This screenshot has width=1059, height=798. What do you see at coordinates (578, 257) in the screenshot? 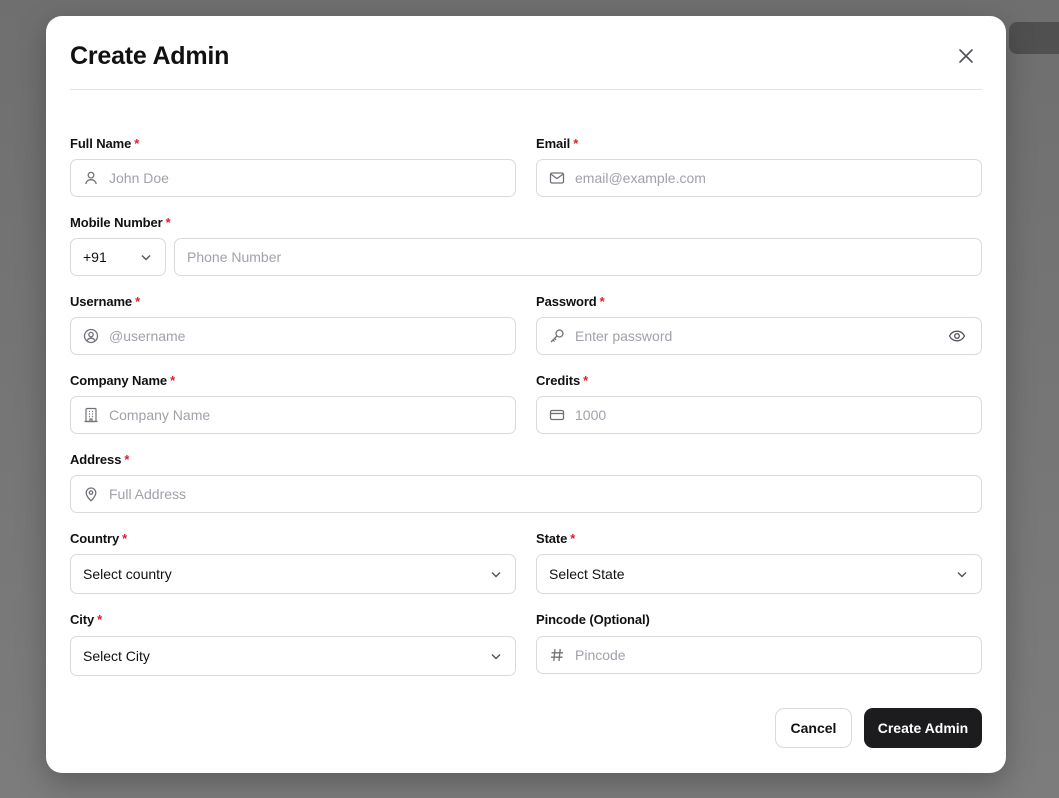
I see `phone-number-input: Phone Number` at bounding box center [578, 257].